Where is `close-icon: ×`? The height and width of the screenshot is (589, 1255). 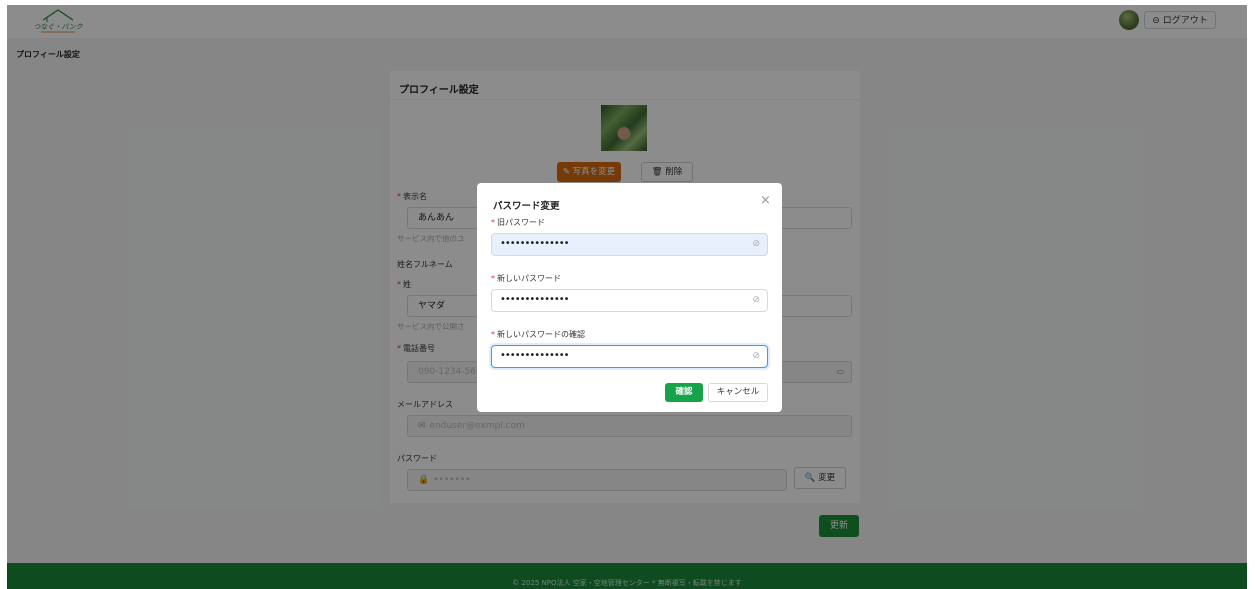 close-icon: × is located at coordinates (765, 200).